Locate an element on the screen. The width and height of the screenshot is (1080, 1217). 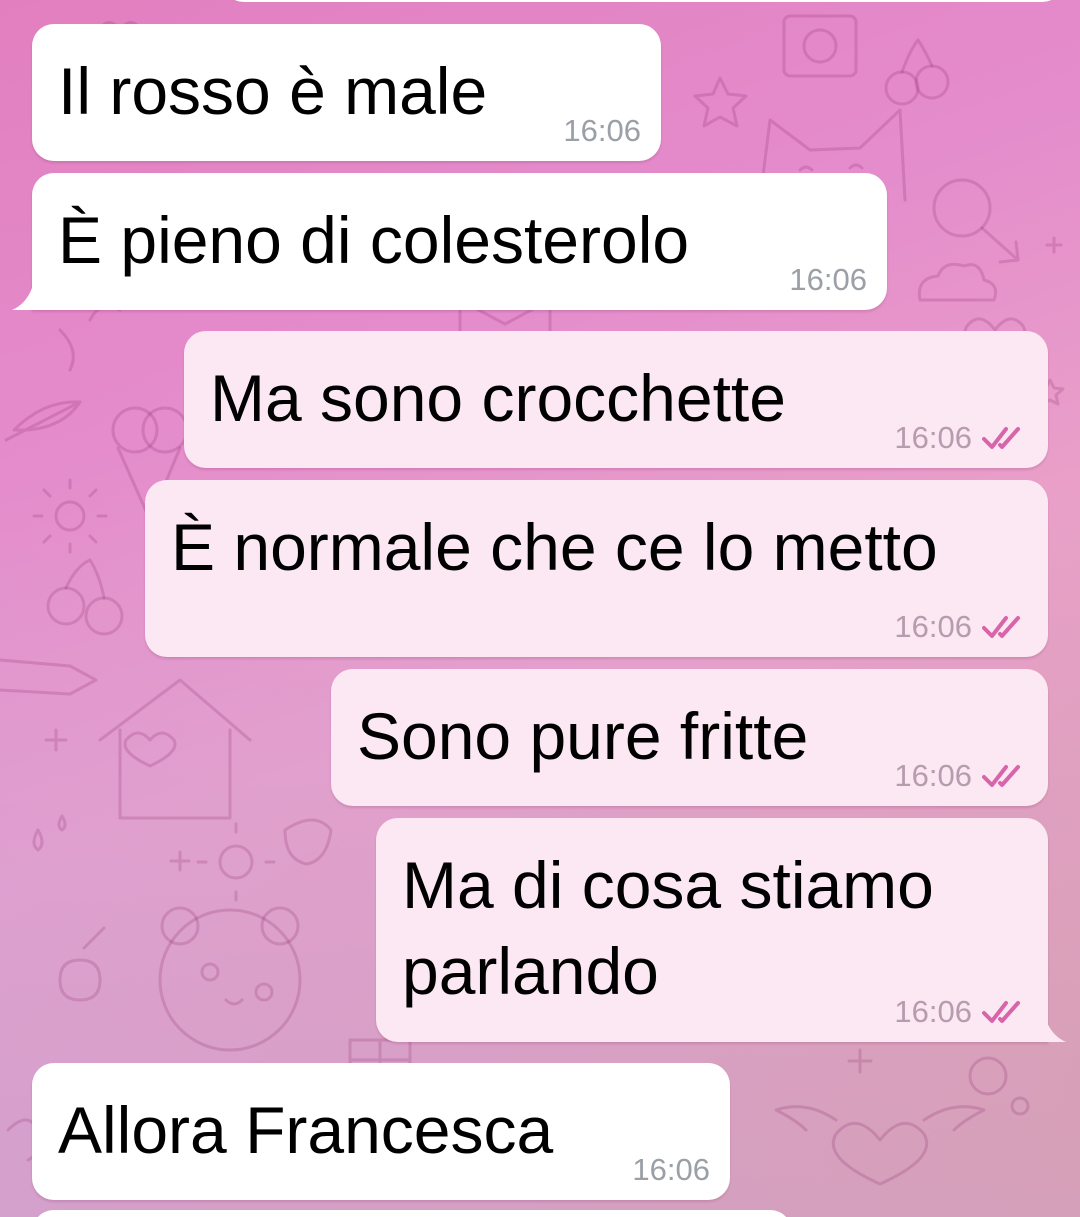
message-bubble-incoming: È pieno di colesterolo 16:06 is located at coordinates (459, 241).